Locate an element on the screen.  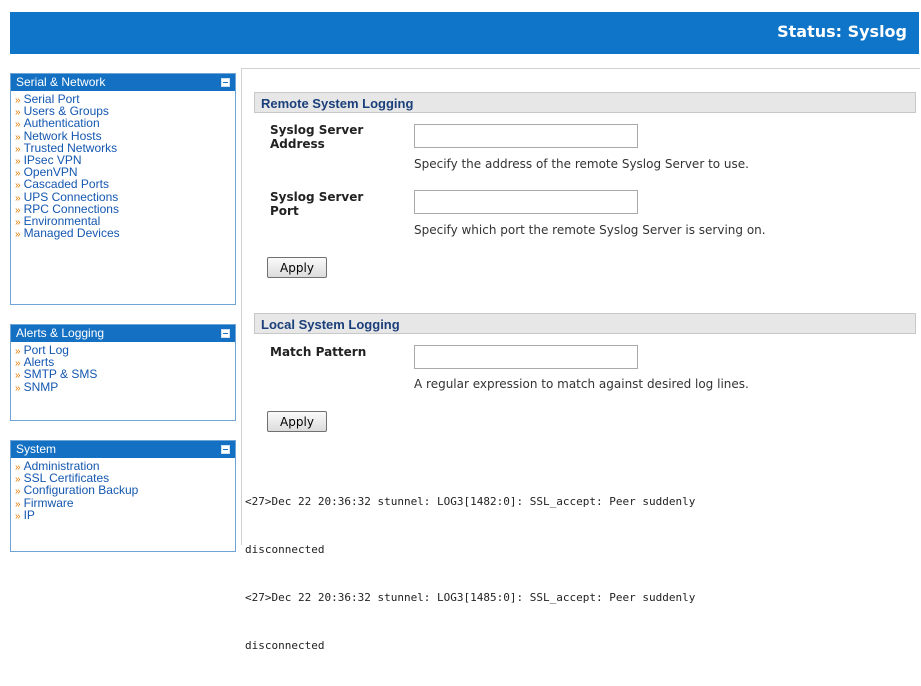
sidebar-group-title: System is located at coordinates (36, 449).